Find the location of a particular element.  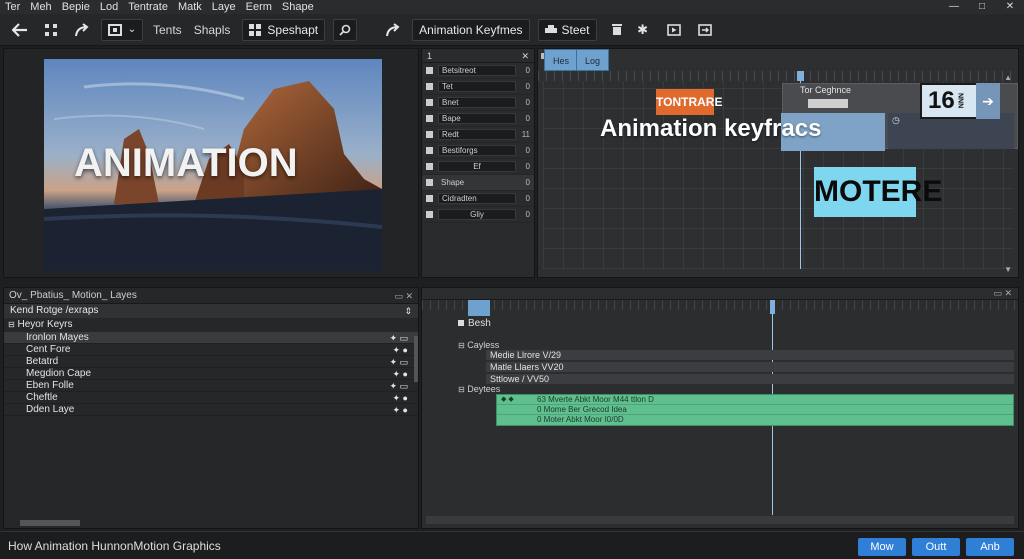

timeline-row-besh: Besh is located at coordinates (474, 323).